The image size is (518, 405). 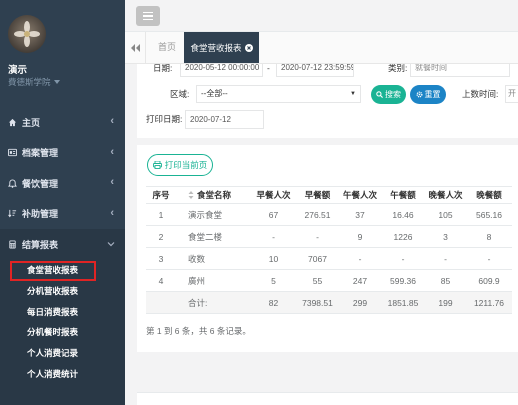 What do you see at coordinates (216, 47) in the screenshot?
I see `tab-label: 食堂营收报表` at bounding box center [216, 47].